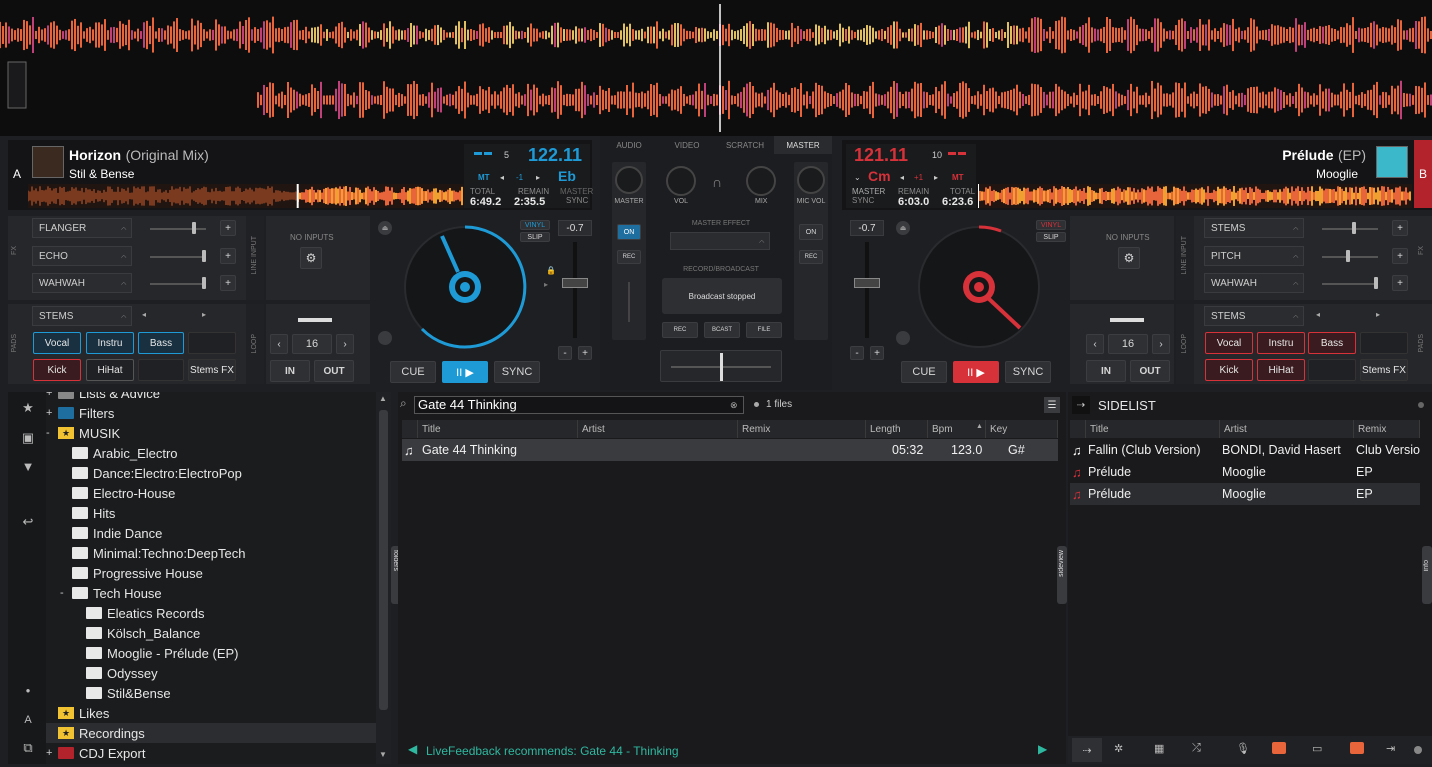 The height and width of the screenshot is (767, 1432). What do you see at coordinates (811, 232) in the screenshot?
I see `mixer-mic-on-button: ON` at bounding box center [811, 232].